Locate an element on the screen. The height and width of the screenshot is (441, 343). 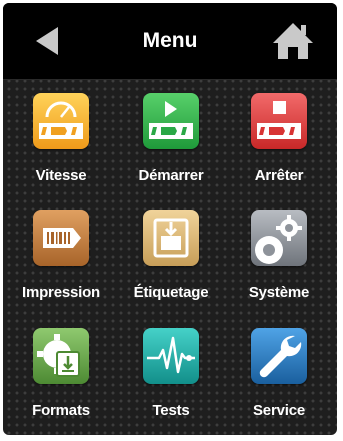
menu-item-impression: Impression is located at coordinates (61, 265).